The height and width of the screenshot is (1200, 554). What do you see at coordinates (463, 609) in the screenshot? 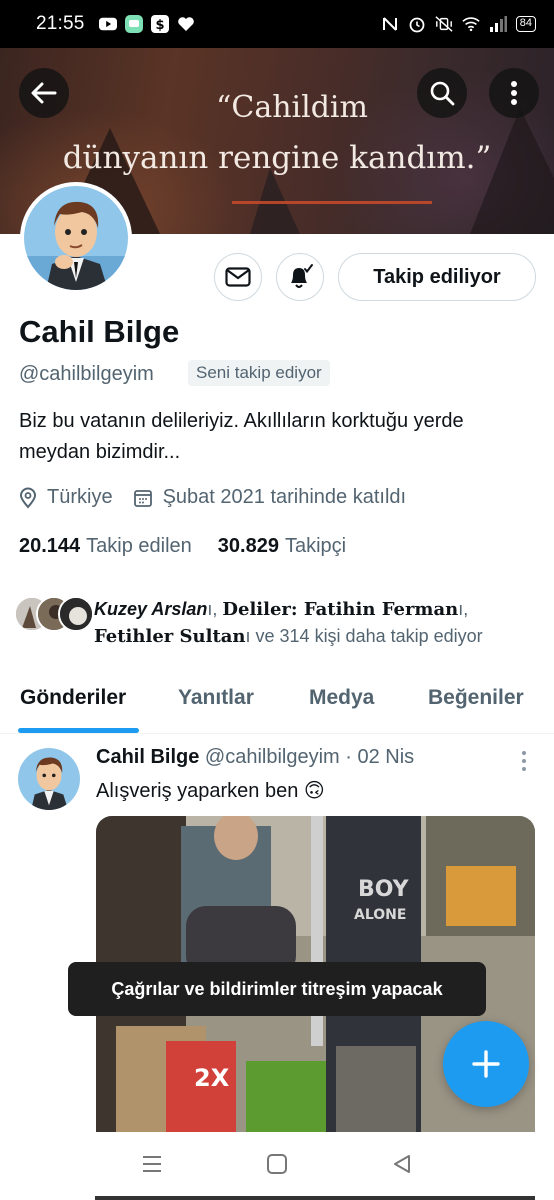
I see `follower-name-2-suffix: ı,` at bounding box center [463, 609].